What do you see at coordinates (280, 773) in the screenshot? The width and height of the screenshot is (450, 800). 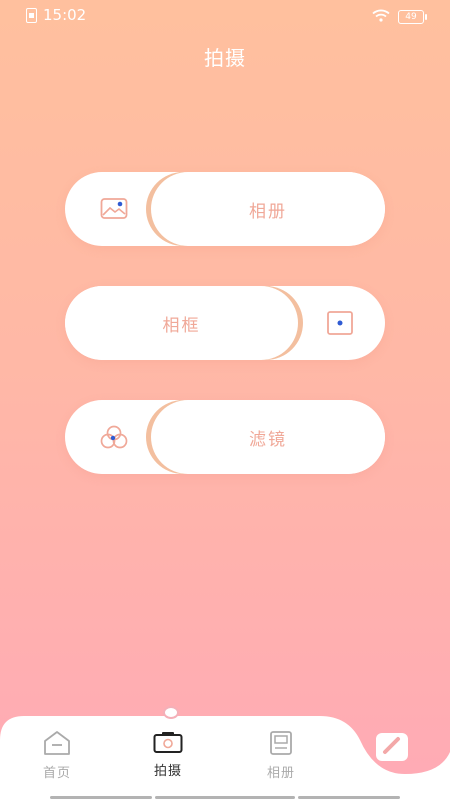 I see `nav-album-label: 相册` at bounding box center [280, 773].